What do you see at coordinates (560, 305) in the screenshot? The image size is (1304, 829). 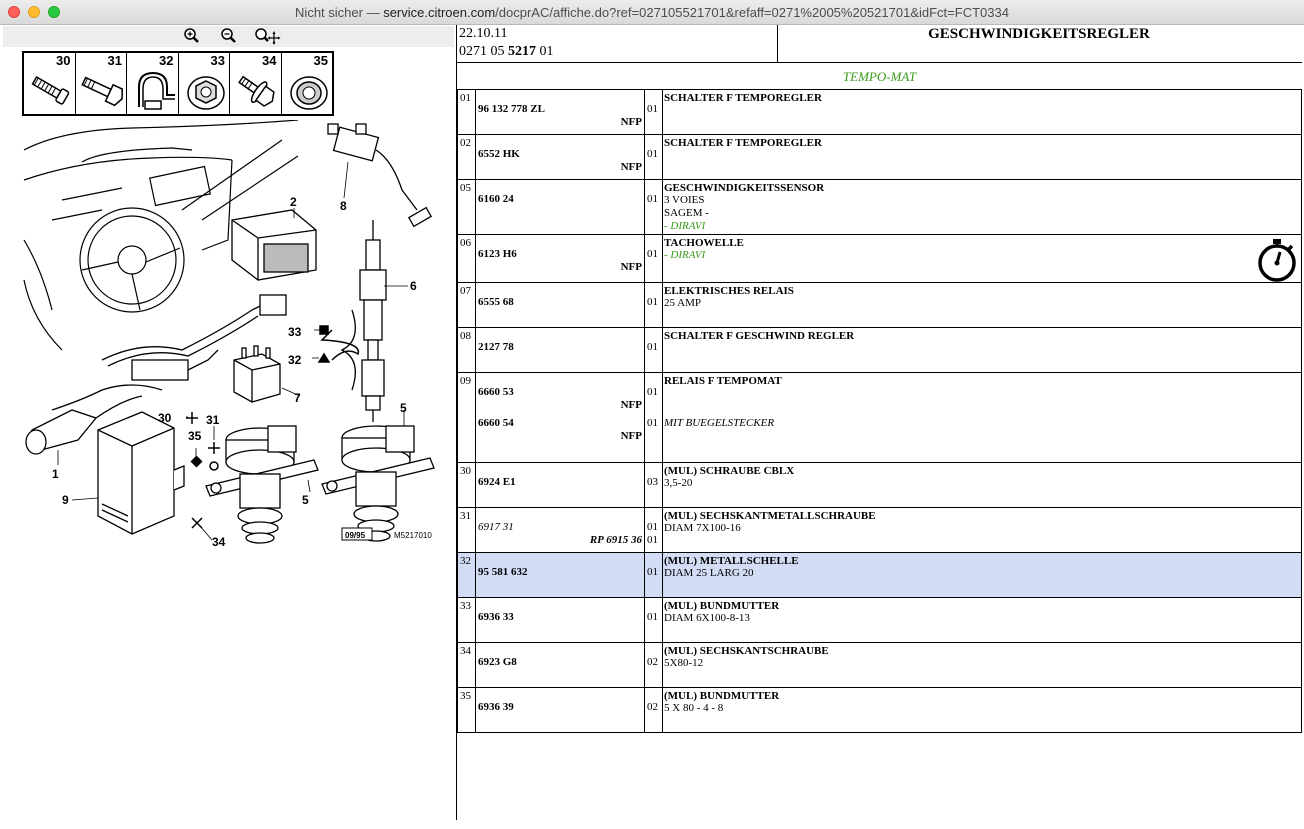 I see `reference-cell: 6555 68` at bounding box center [560, 305].